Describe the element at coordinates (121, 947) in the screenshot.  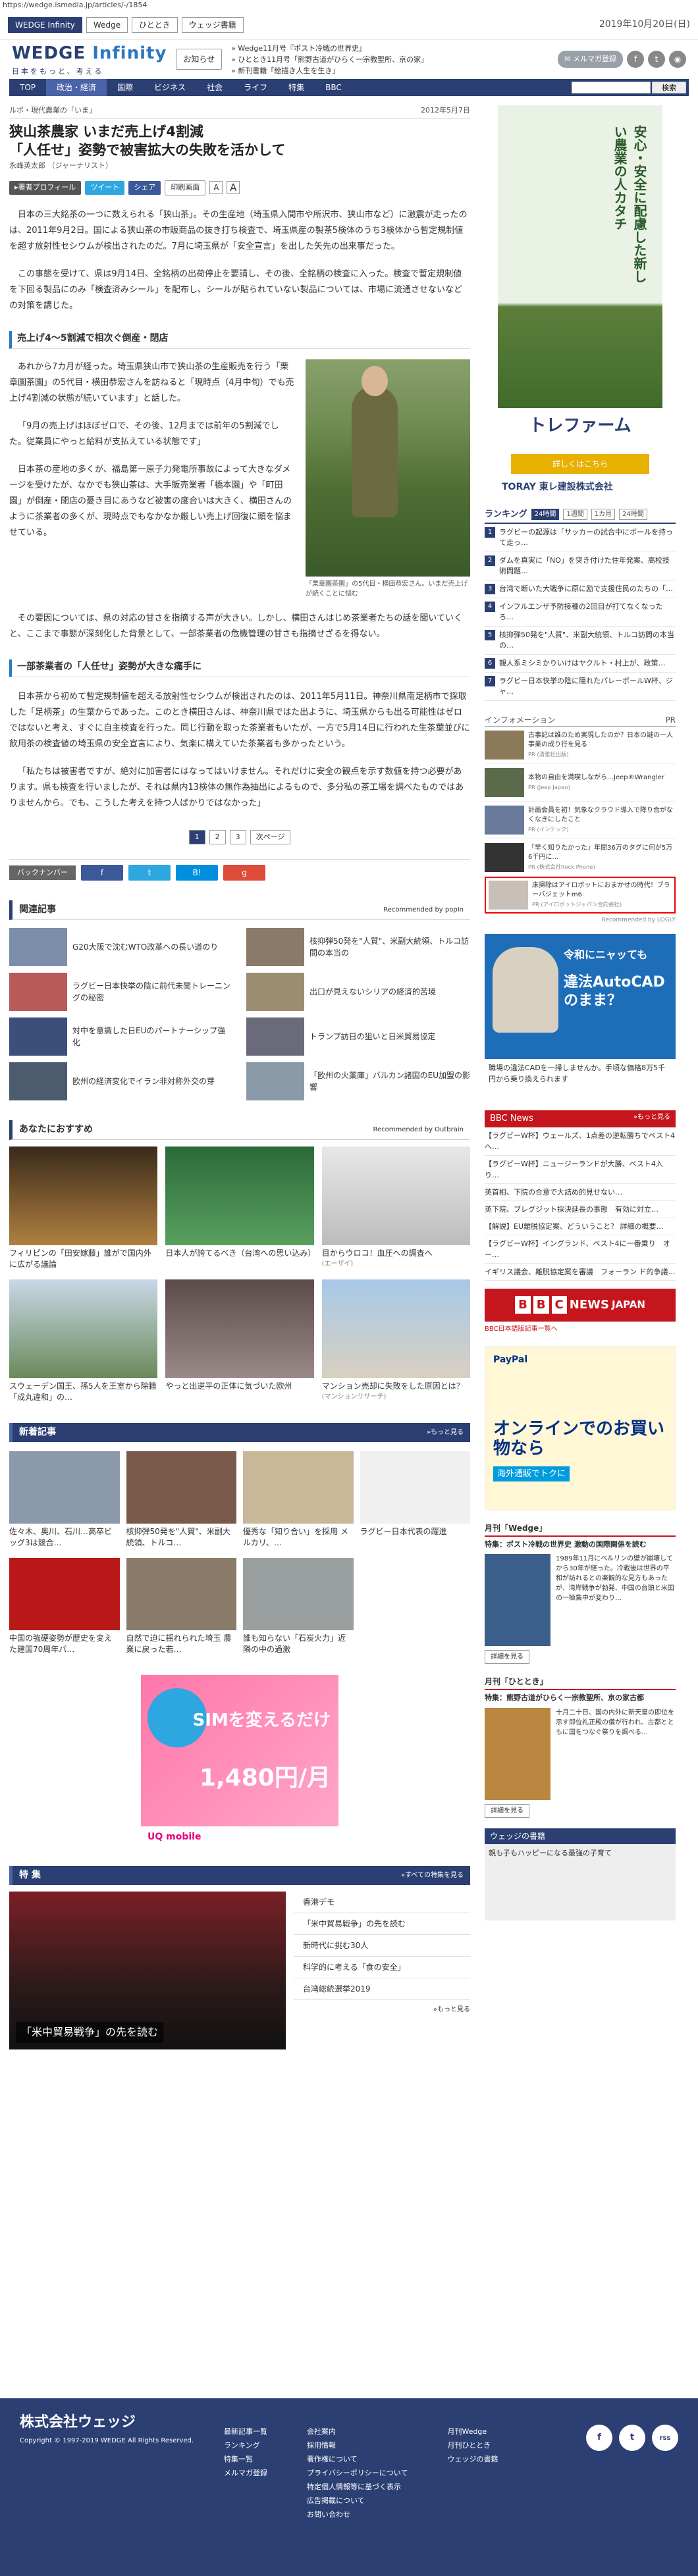
I see `related-item: G20大阪で沈むWTO改革への長い道のり` at that location.